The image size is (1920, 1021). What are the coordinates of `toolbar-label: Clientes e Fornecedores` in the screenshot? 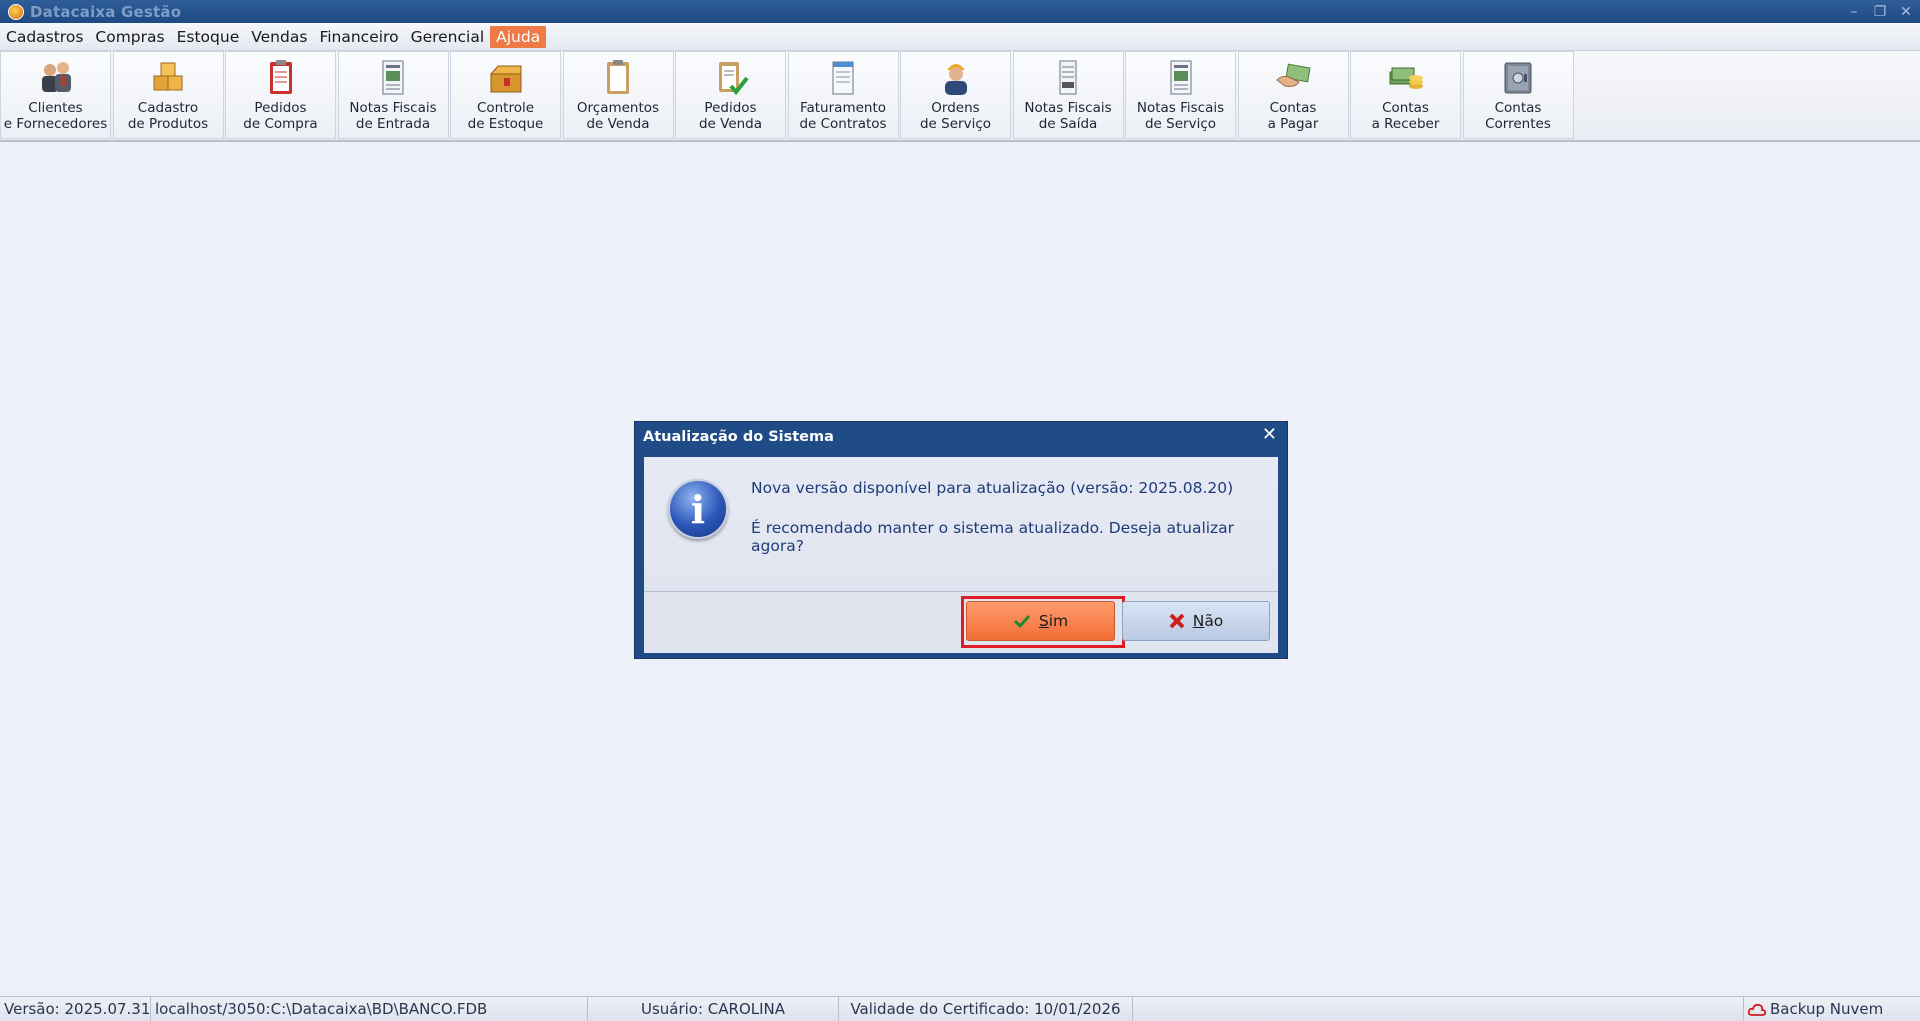 It's located at (55, 116).